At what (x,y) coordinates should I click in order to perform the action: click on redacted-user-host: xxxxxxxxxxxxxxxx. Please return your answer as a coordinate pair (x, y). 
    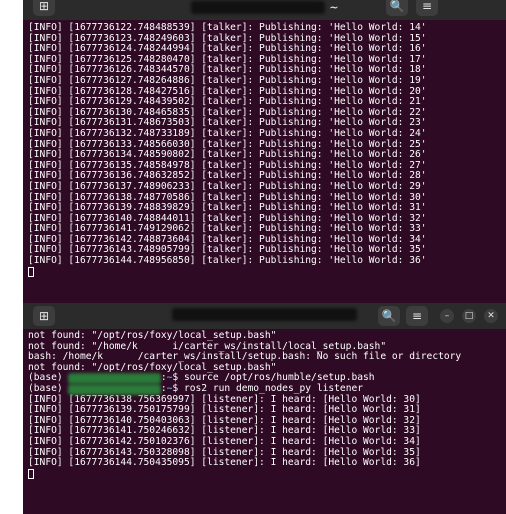
    Looking at the image, I should click on (114, 389).